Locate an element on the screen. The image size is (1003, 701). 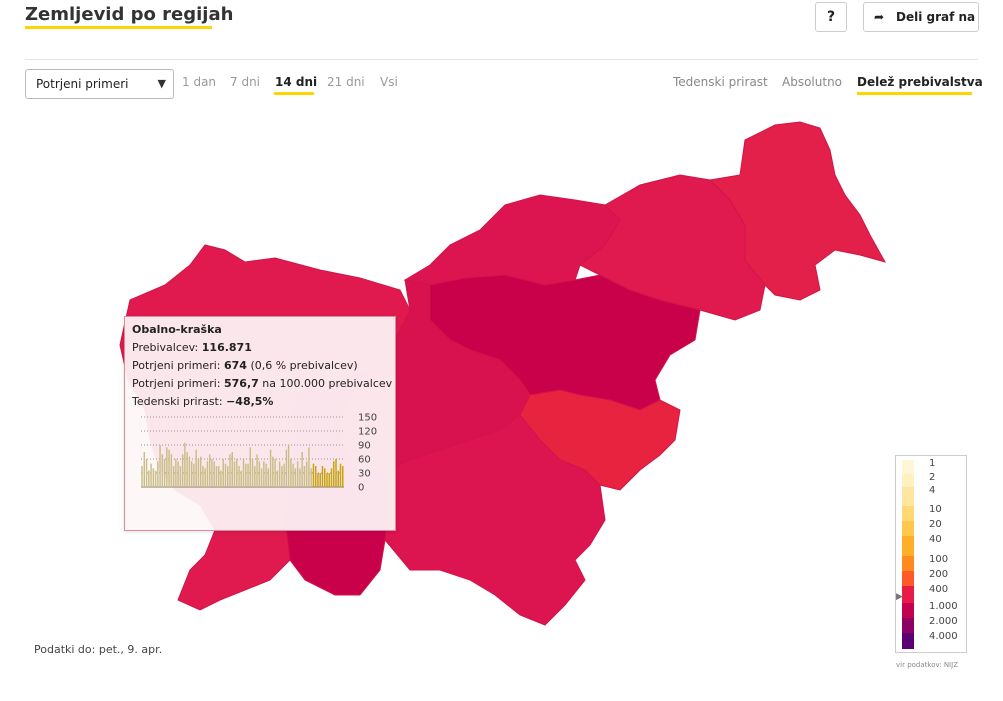
chart-y-tick-label: 120 is located at coordinates (367, 432).